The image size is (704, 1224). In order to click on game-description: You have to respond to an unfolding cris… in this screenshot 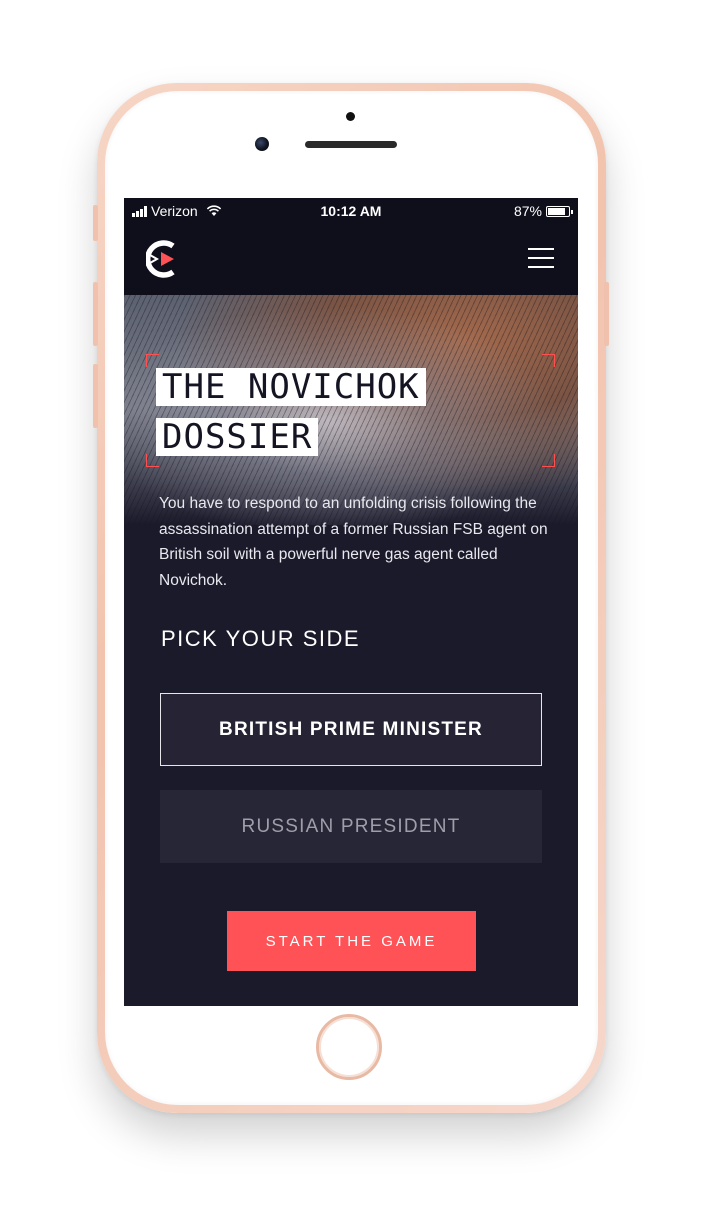, I will do `click(353, 542)`.